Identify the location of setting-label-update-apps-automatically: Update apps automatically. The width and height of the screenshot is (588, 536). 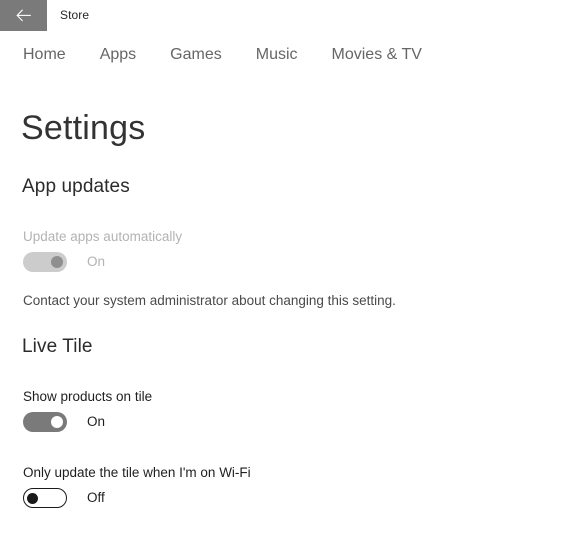
(103, 236).